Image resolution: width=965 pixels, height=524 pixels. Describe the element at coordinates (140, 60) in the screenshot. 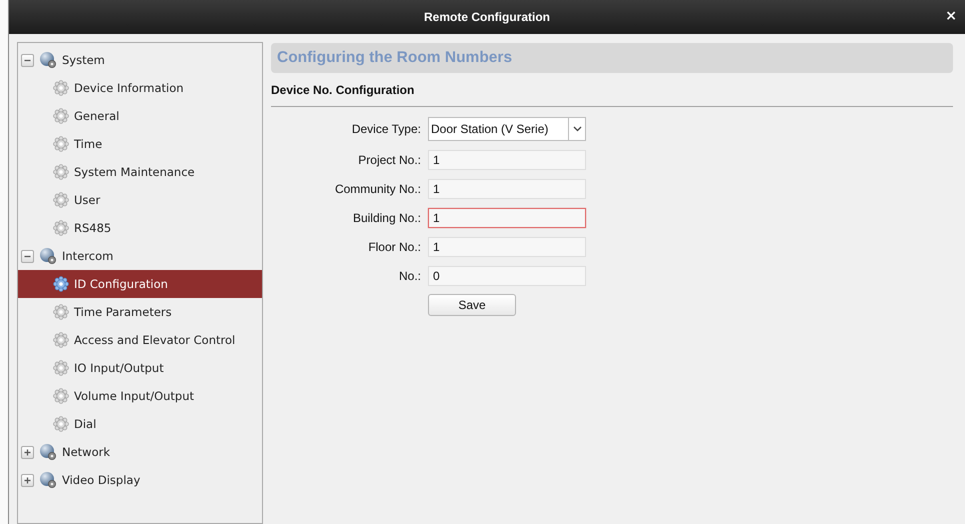

I see `tree-node: System` at that location.